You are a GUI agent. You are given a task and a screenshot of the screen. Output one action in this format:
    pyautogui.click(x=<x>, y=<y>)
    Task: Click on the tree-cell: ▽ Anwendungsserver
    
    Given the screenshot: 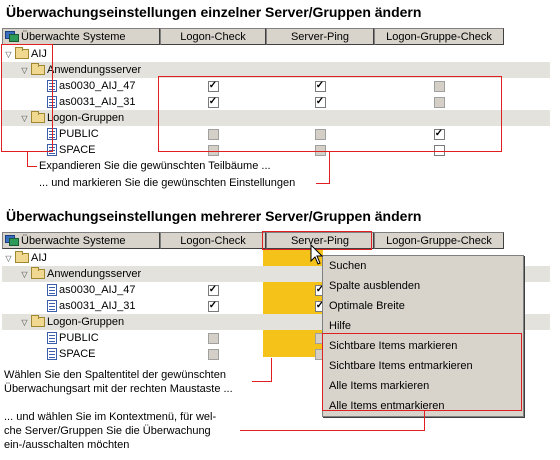 What is the action you would take?
    pyautogui.click(x=80, y=70)
    